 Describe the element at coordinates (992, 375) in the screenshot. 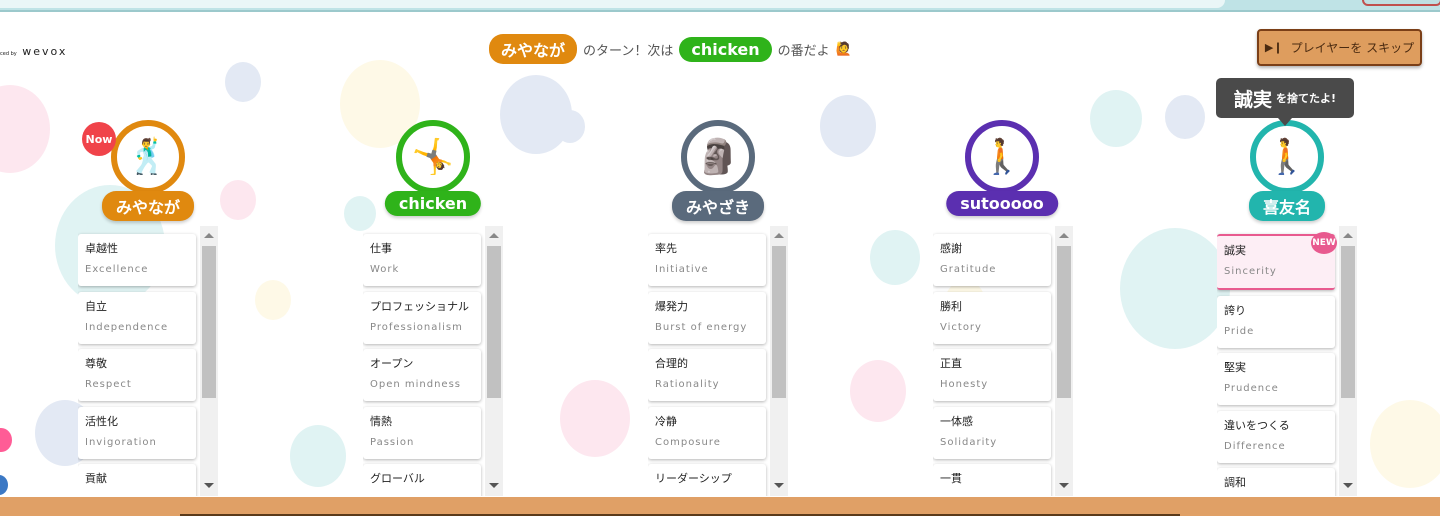

I see `value-card: 正直 Honesty` at that location.